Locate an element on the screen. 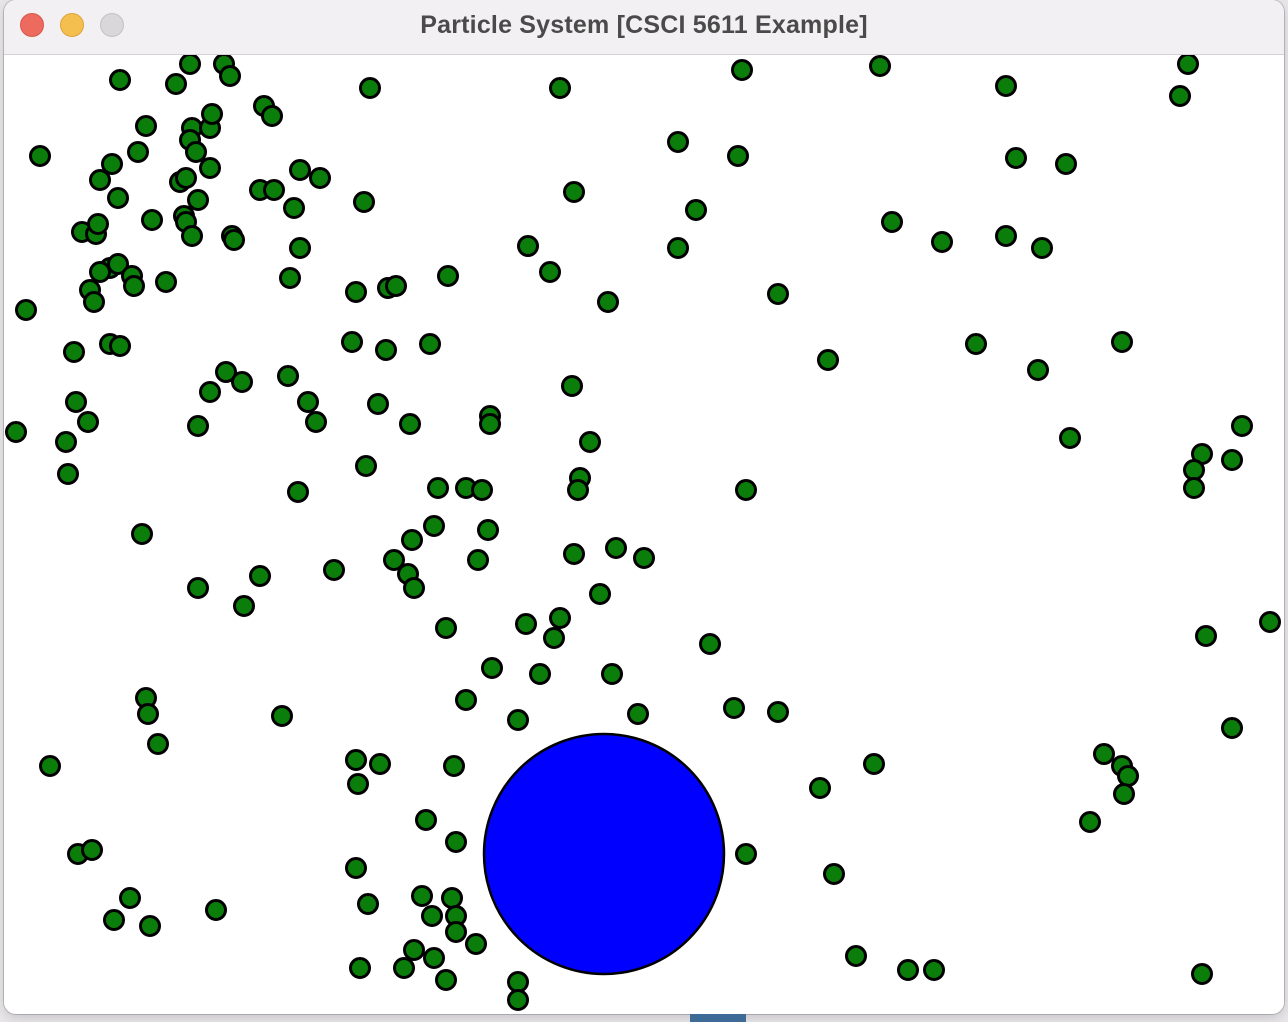 The image size is (1288, 1022). dock-item is located at coordinates (718, 1018).